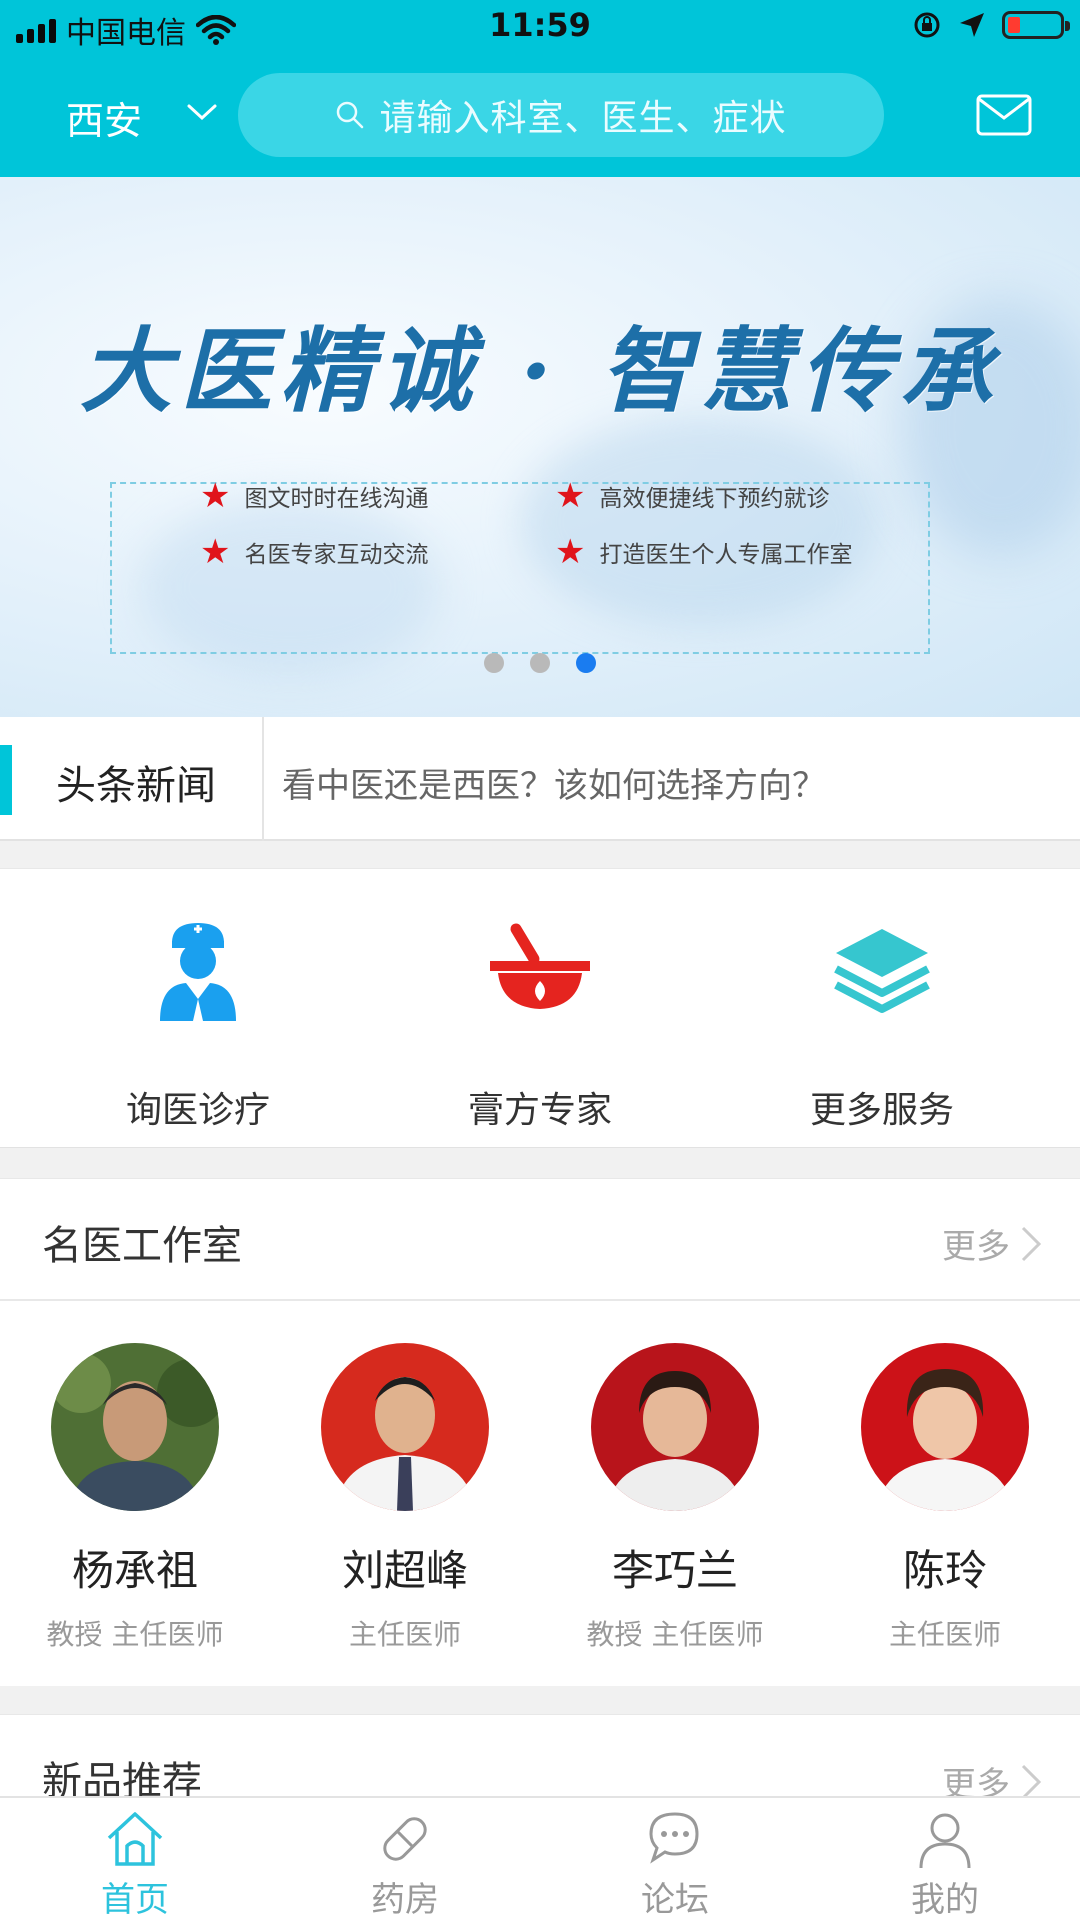  What do you see at coordinates (882, 971) in the screenshot?
I see `layers-icon` at bounding box center [882, 971].